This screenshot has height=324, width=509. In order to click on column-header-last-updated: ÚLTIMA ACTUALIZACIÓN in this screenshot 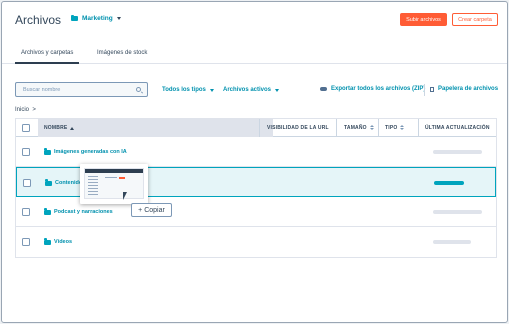, I will do `click(457, 128)`.